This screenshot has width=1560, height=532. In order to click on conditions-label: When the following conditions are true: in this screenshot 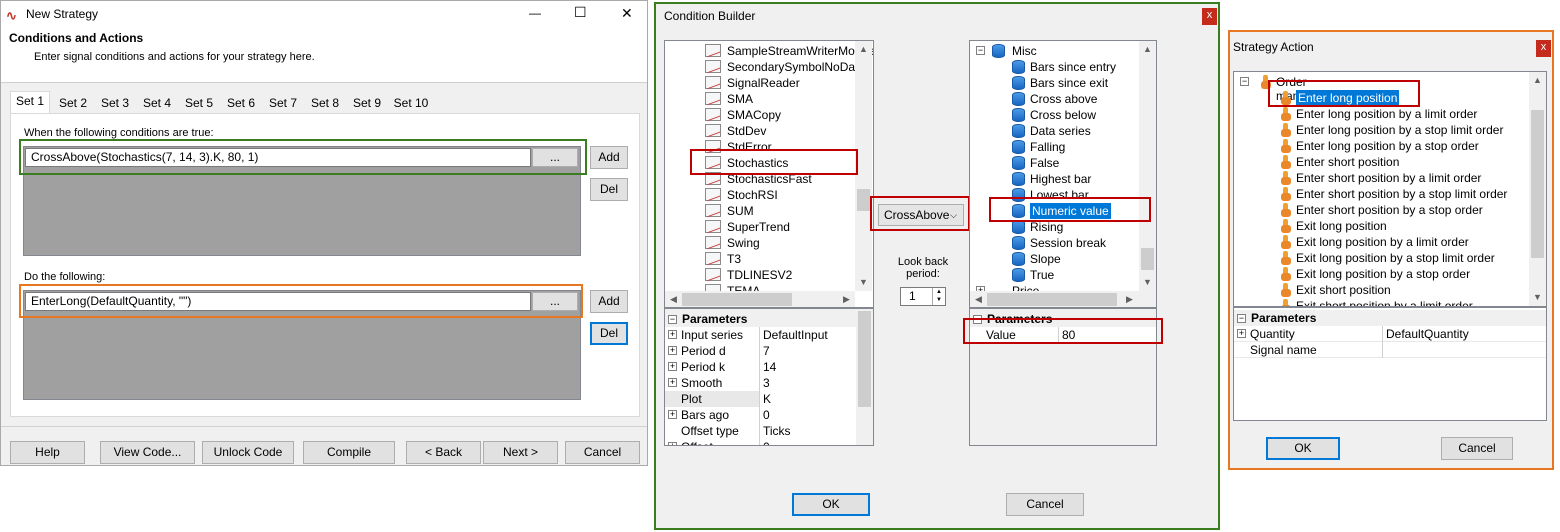, I will do `click(119, 133)`.